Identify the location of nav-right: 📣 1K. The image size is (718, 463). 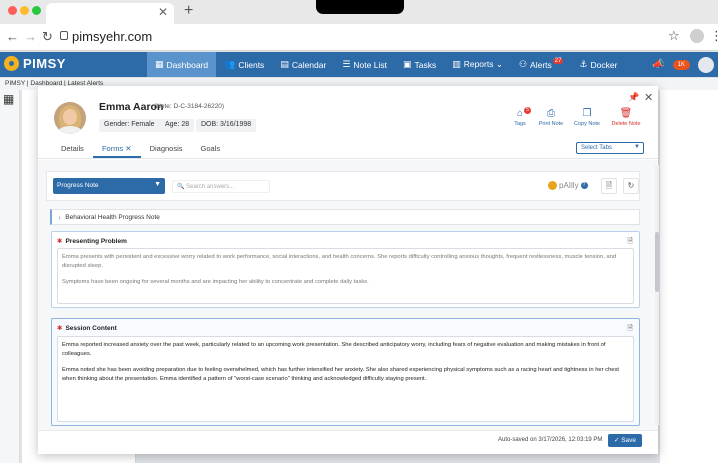
(685, 64).